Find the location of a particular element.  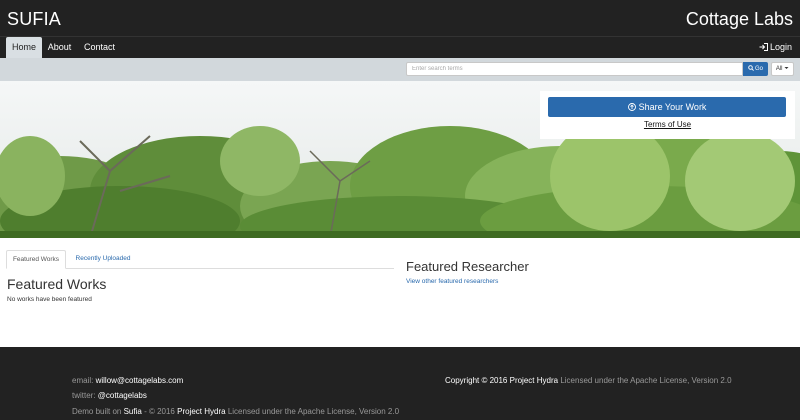

footer-twitter: twitter: @cottagelabs is located at coordinates (109, 395).